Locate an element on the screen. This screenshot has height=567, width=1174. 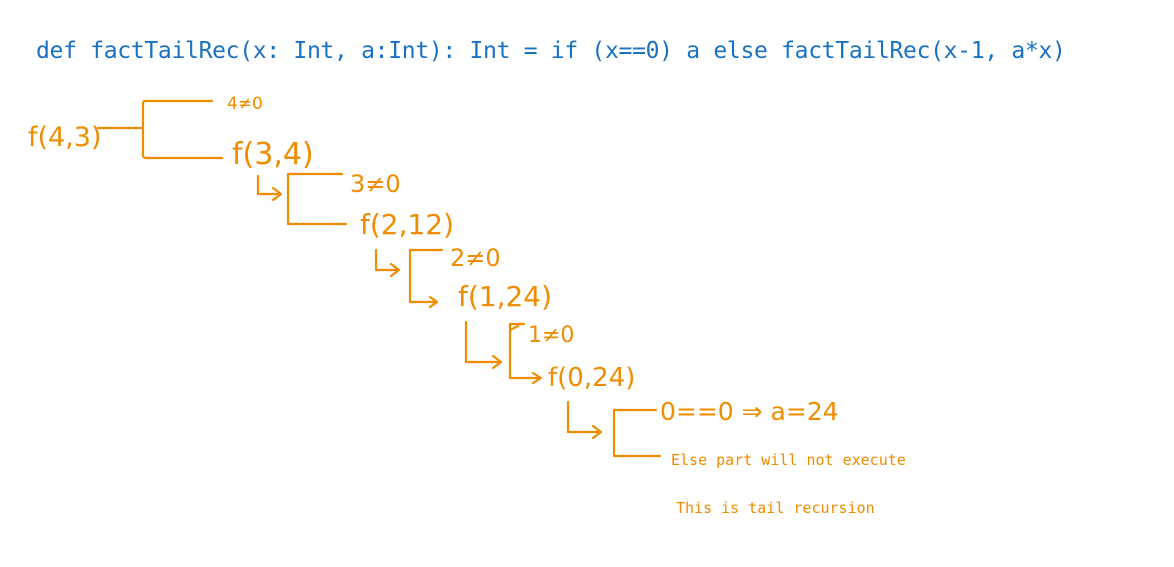
condition-3: 2≠0 is located at coordinates (475, 258).